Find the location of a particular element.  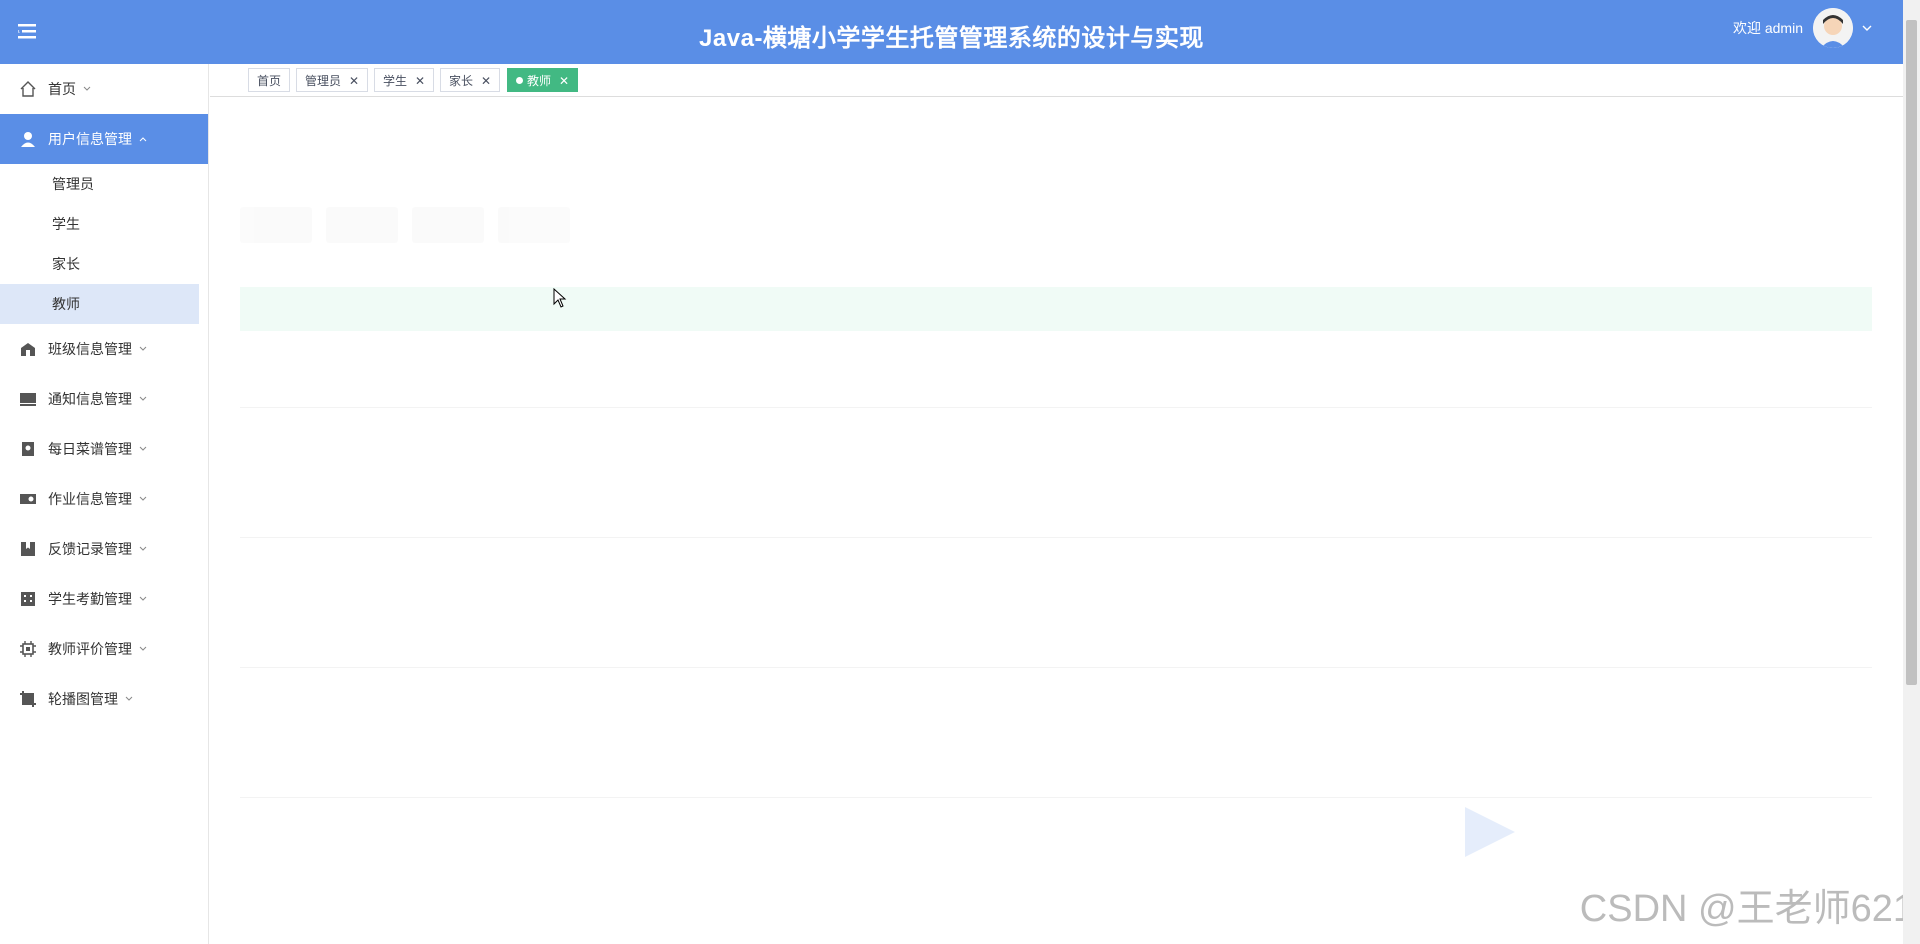

tab-parent: 家长 ✕ is located at coordinates (470, 80).